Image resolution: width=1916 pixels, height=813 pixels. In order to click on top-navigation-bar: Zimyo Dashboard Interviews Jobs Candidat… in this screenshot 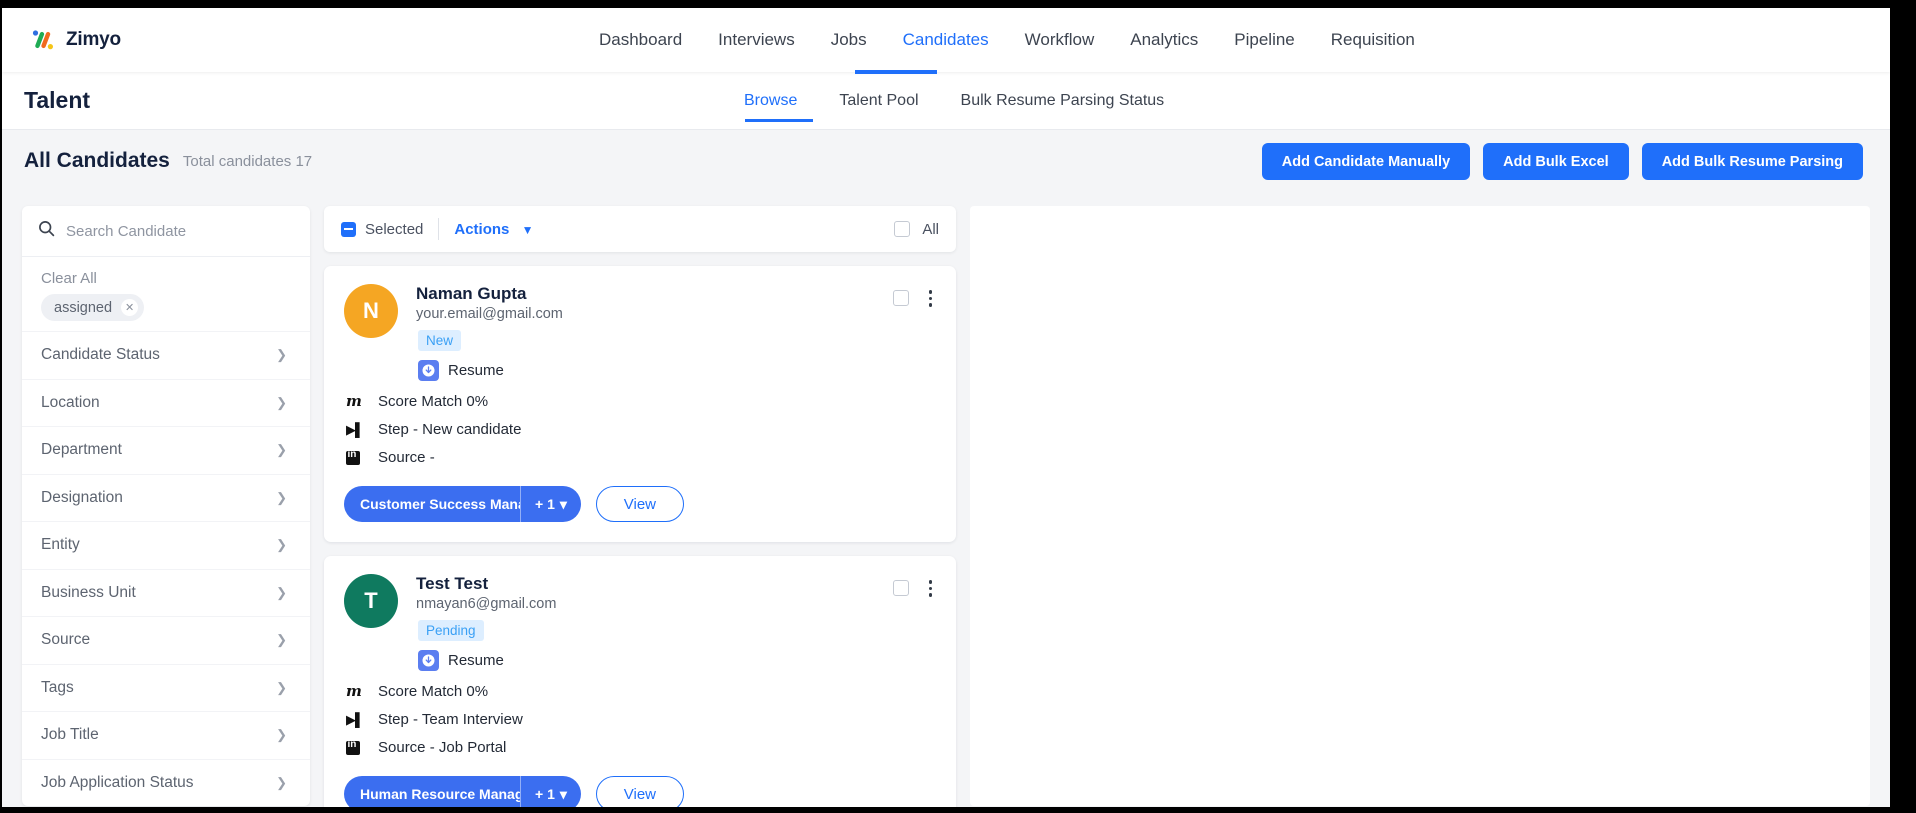, I will do `click(946, 40)`.